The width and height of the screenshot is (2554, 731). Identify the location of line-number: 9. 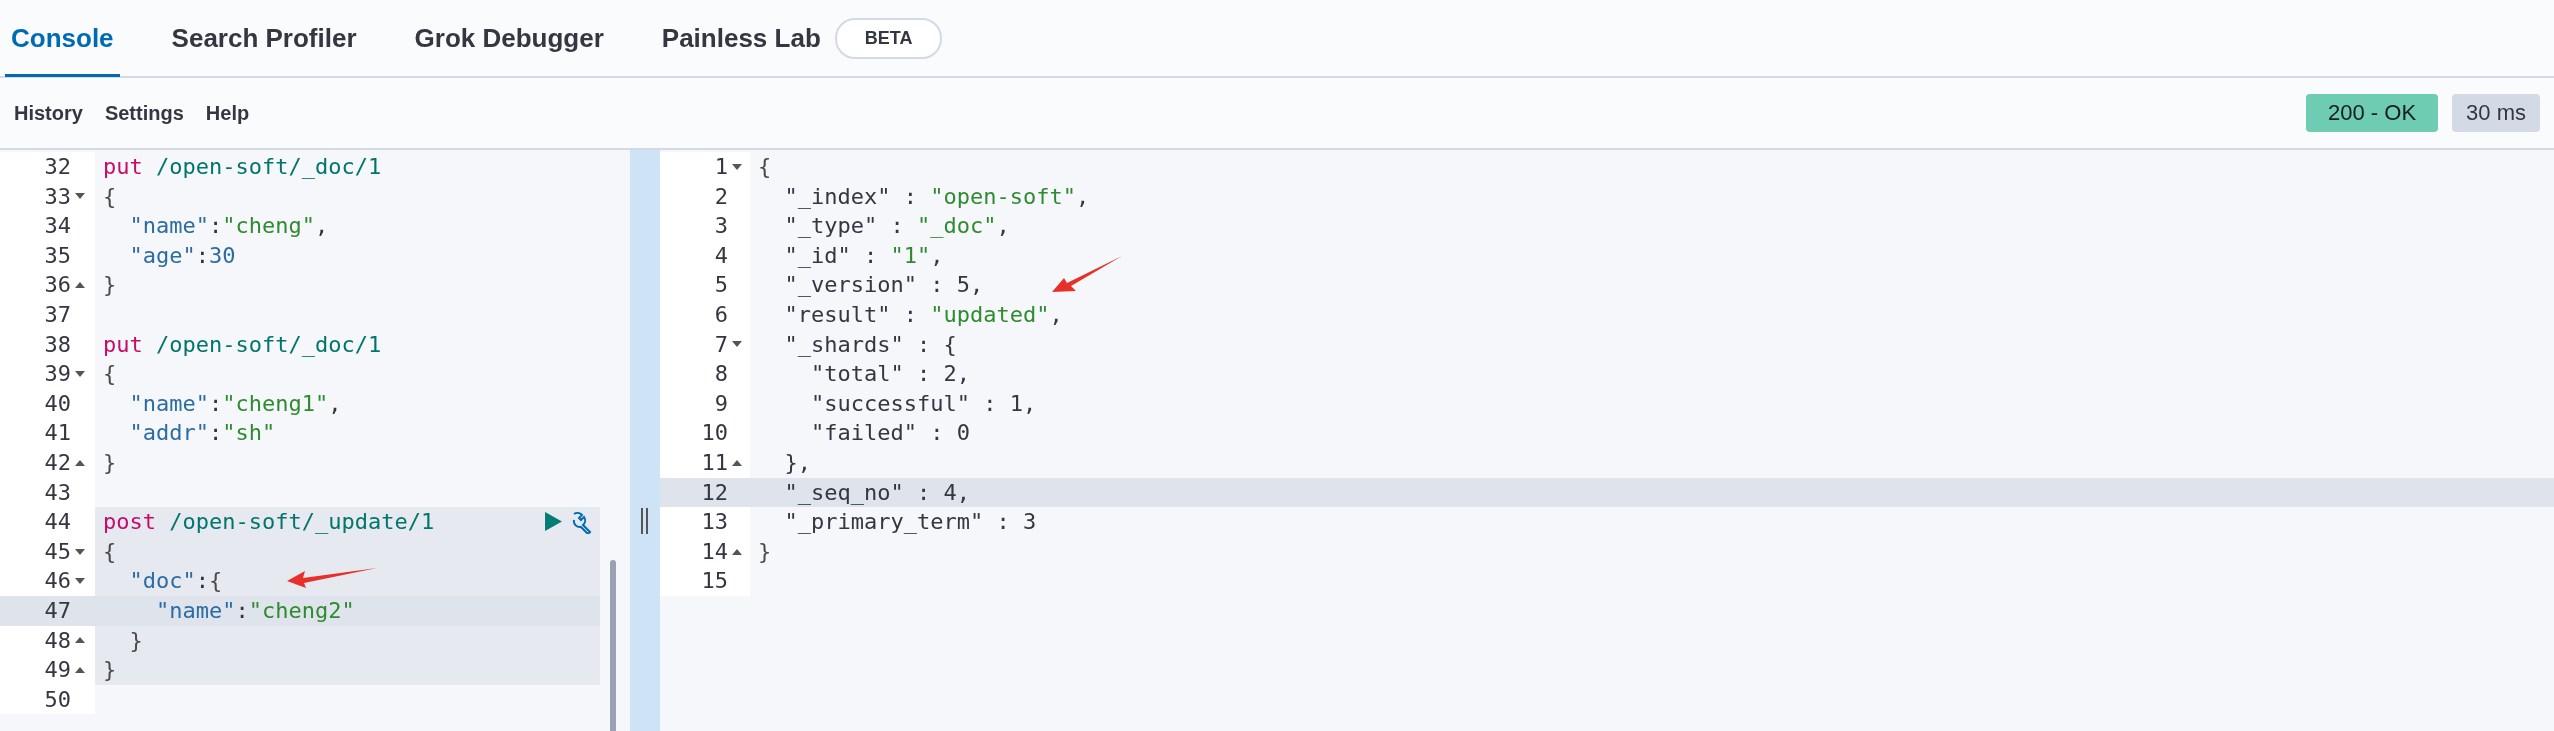
(721, 403).